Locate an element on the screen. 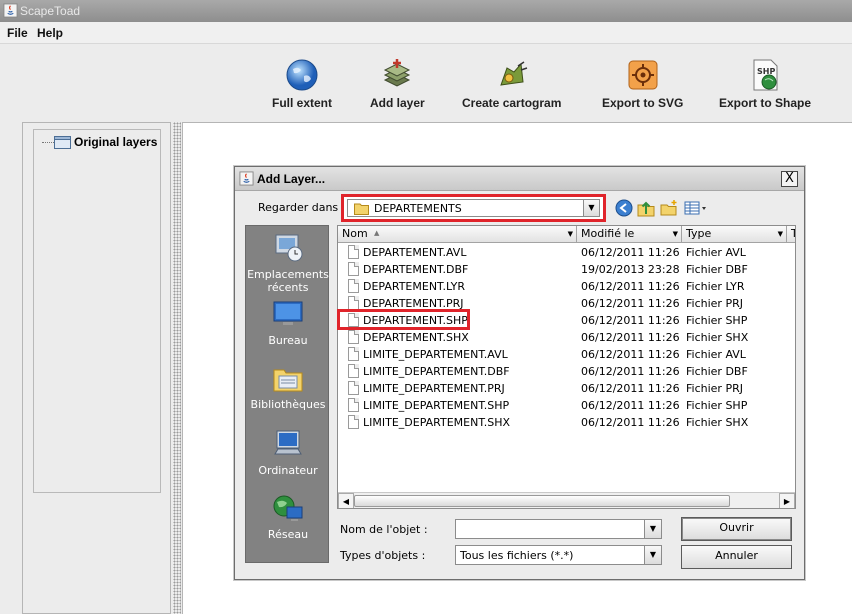 The width and height of the screenshot is (852, 614). back-icon is located at coordinates (624, 208).